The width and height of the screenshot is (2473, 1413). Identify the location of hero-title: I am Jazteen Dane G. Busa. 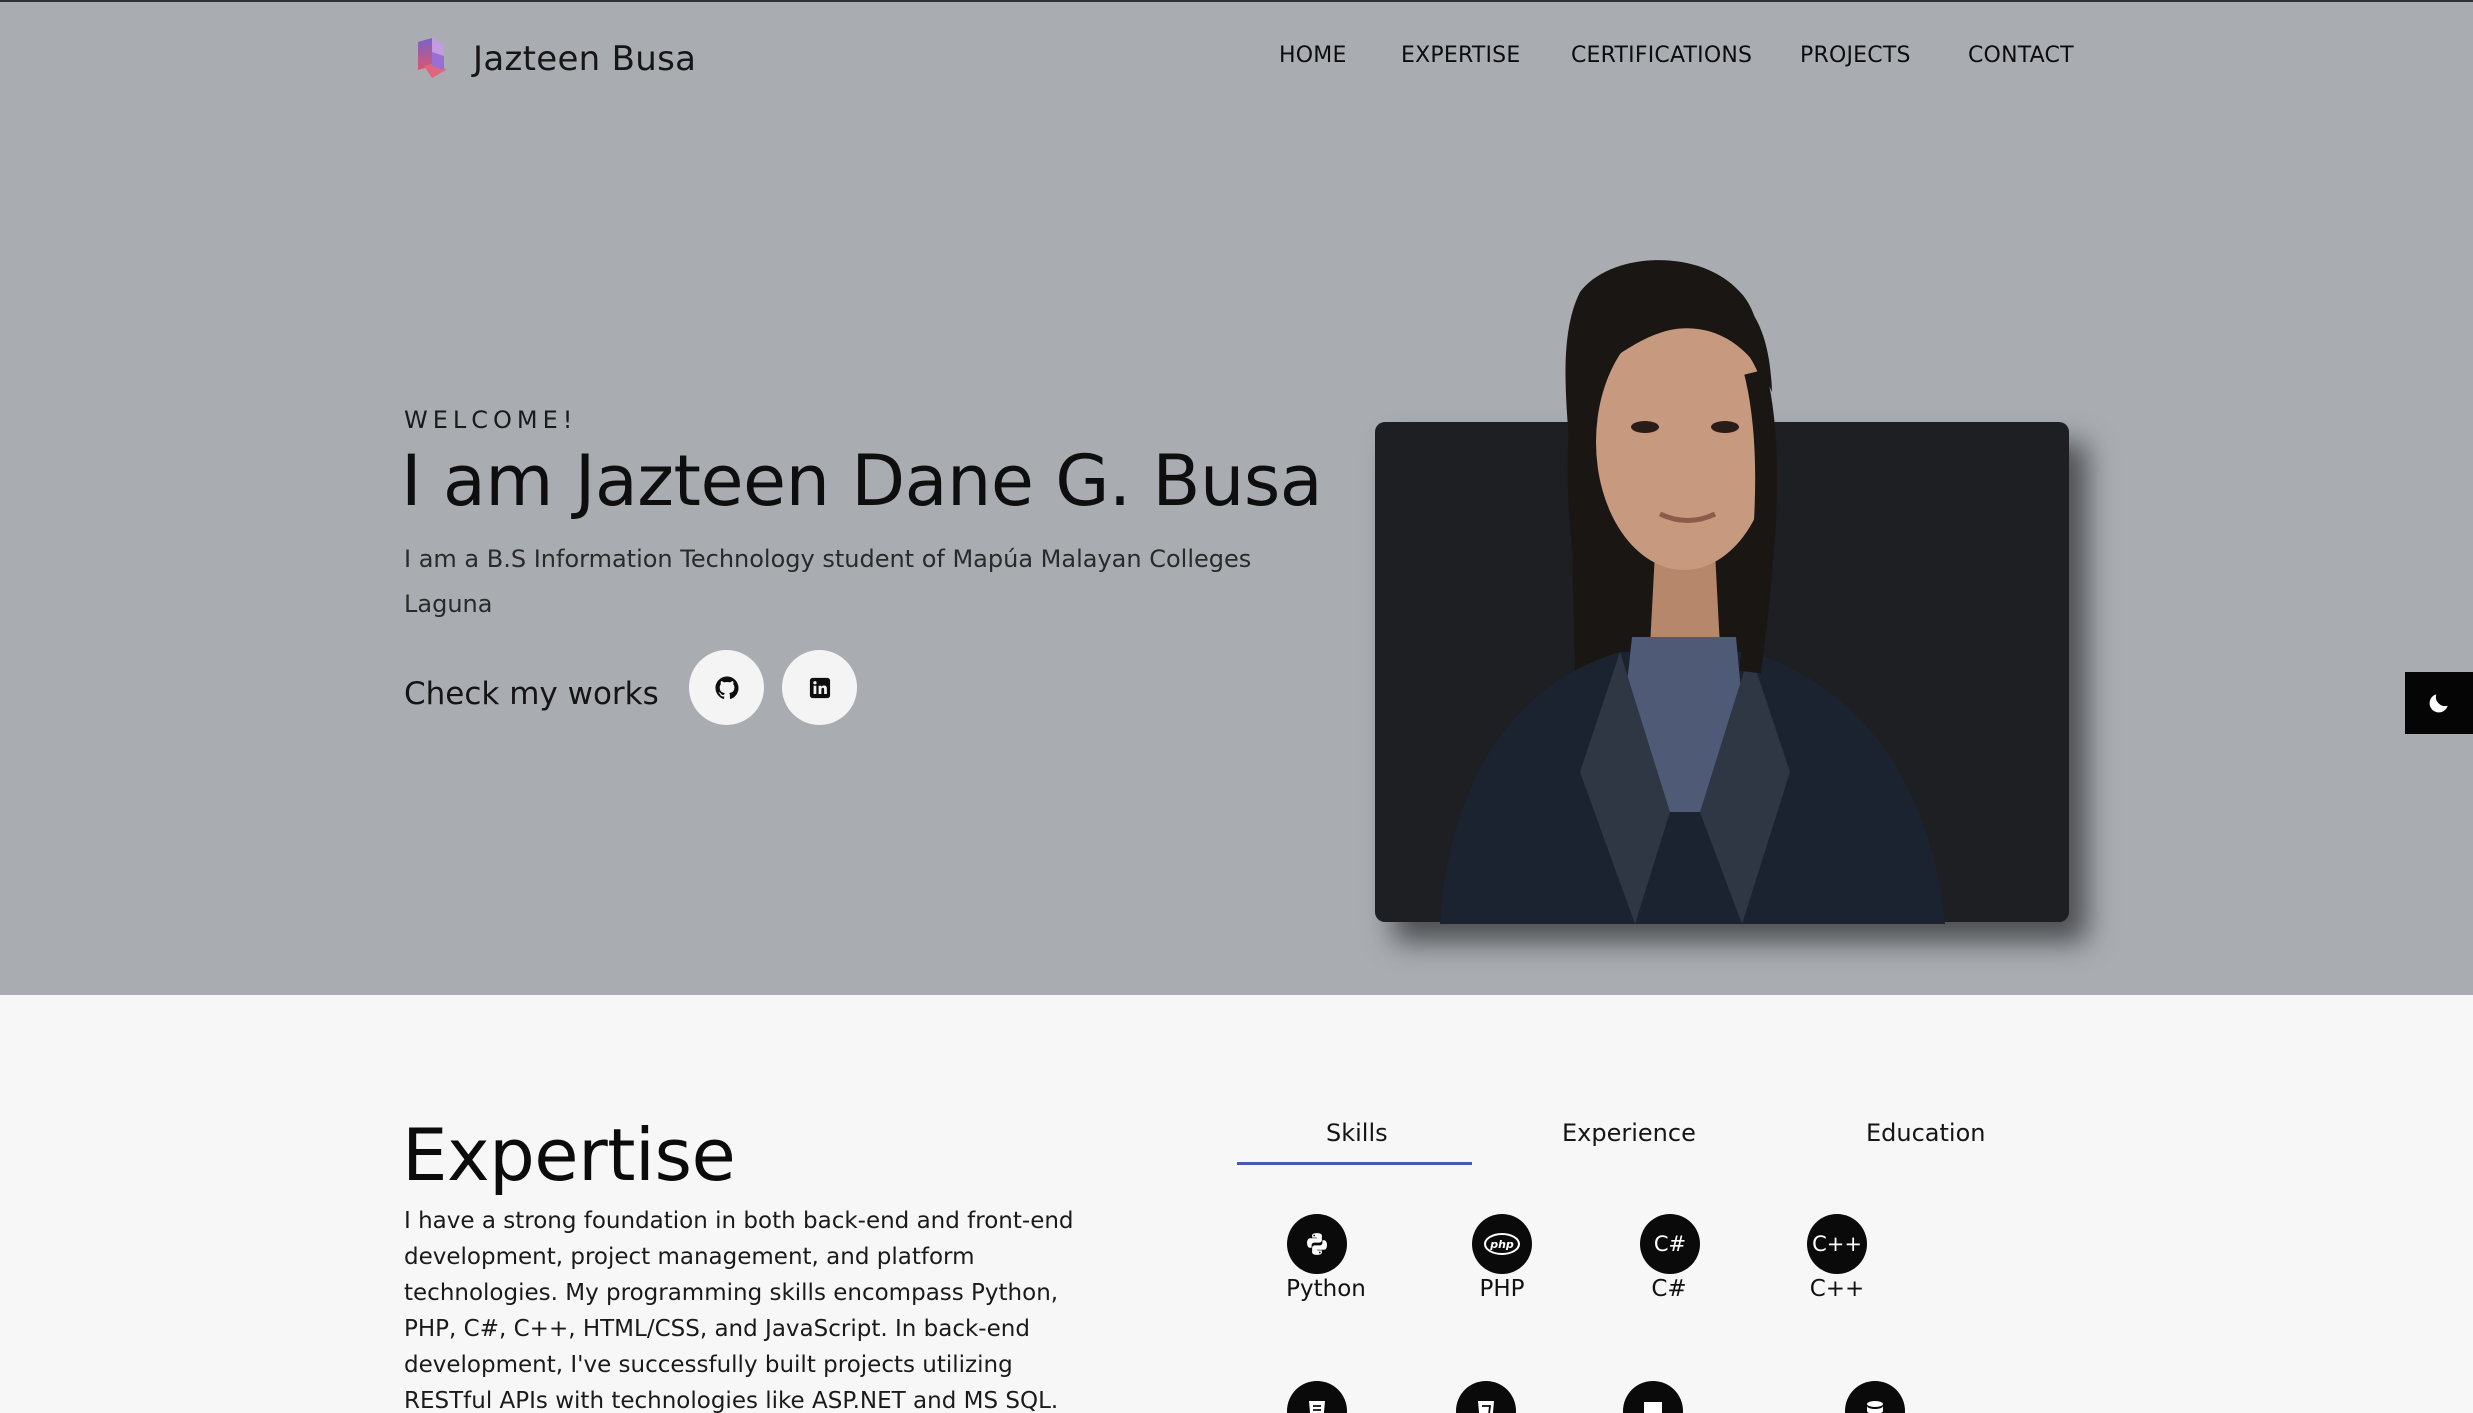
(862, 481).